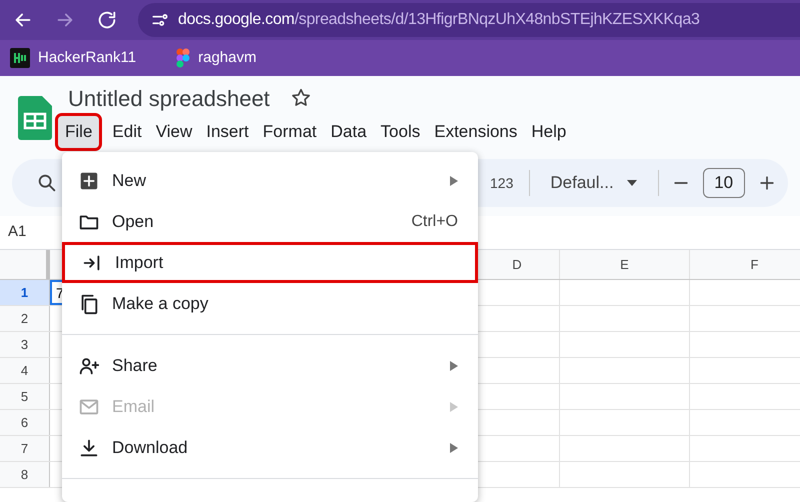 This screenshot has height=502, width=800. Describe the element at coordinates (439, 20) in the screenshot. I see `url-text: docs.google.com/spreadsheets/d/13HfigrBNqzUhX48nbSTEjhKZESXKKqa3` at that location.